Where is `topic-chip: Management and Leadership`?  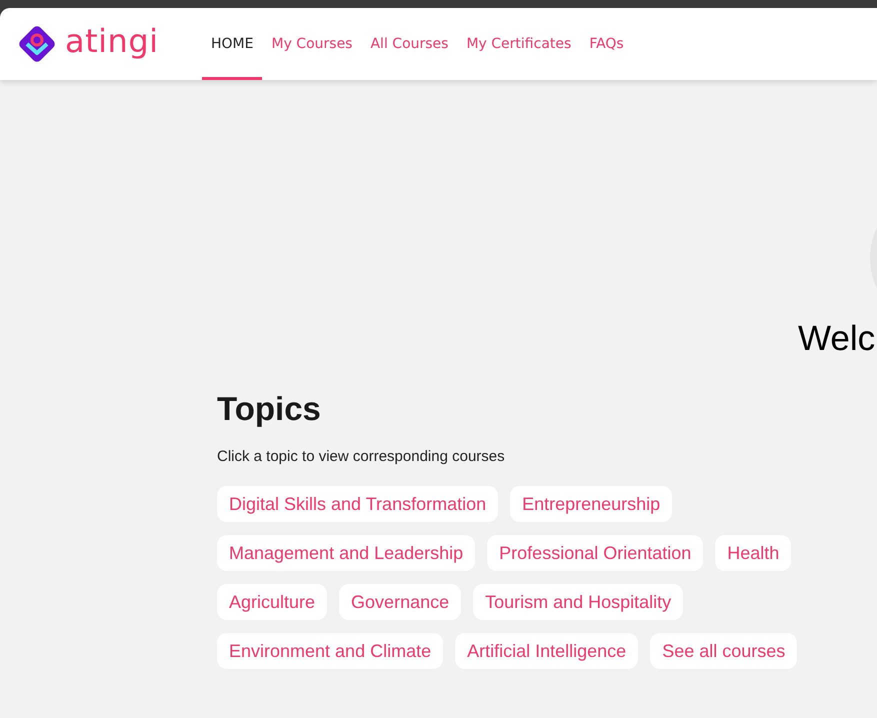
topic-chip: Management and Leadership is located at coordinates (346, 553).